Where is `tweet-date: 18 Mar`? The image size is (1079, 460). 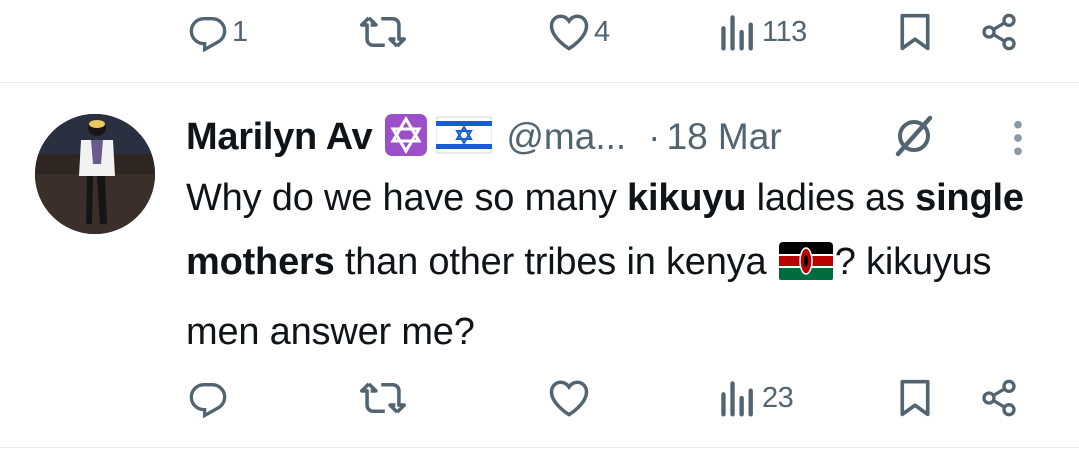 tweet-date: 18 Mar is located at coordinates (724, 137).